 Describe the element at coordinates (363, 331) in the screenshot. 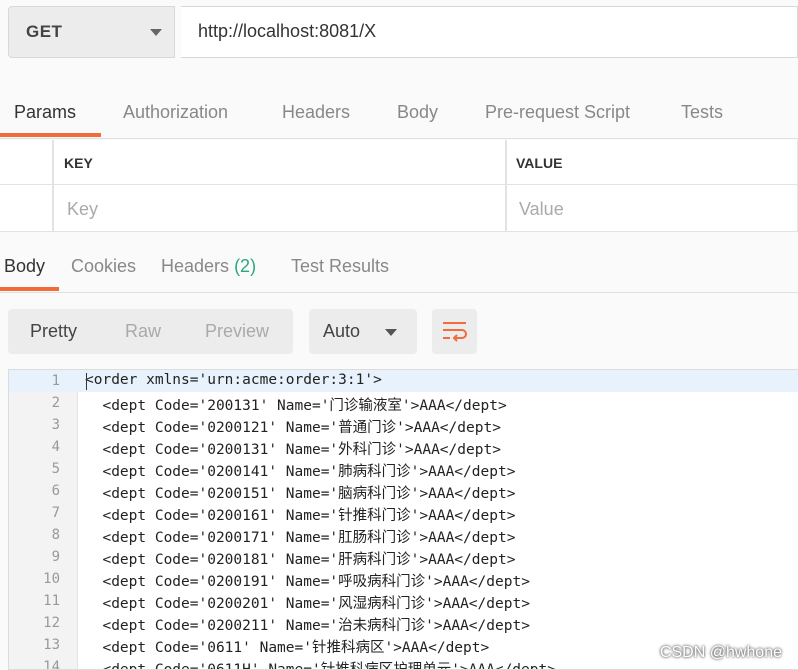

I see `format-select: Auto` at that location.